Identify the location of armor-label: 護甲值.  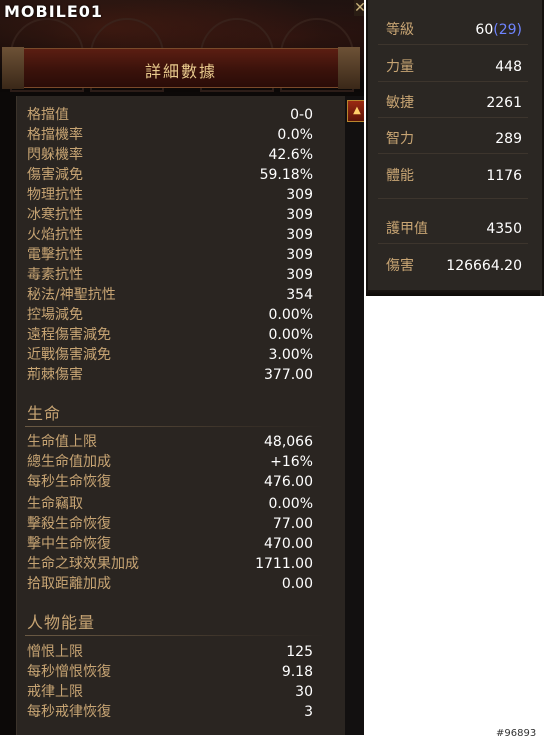
(407, 229).